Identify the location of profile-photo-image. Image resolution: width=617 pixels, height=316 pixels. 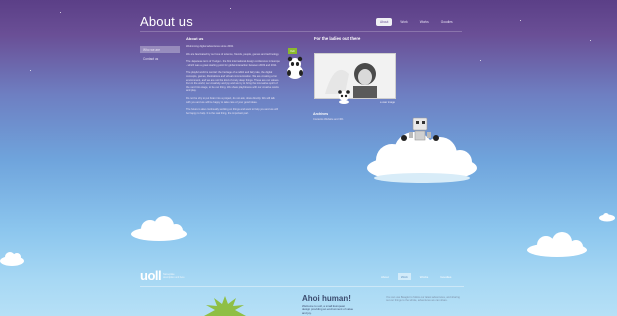
(355, 76).